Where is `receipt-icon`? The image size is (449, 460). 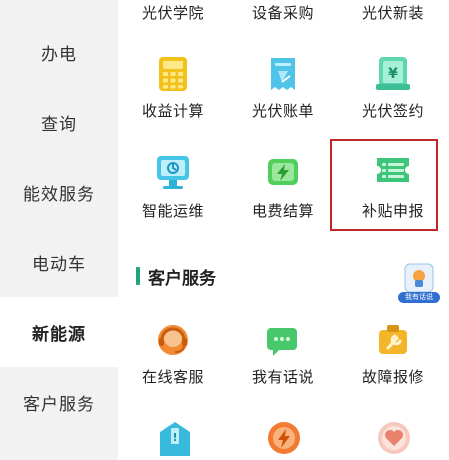
receipt-icon is located at coordinates (283, 74).